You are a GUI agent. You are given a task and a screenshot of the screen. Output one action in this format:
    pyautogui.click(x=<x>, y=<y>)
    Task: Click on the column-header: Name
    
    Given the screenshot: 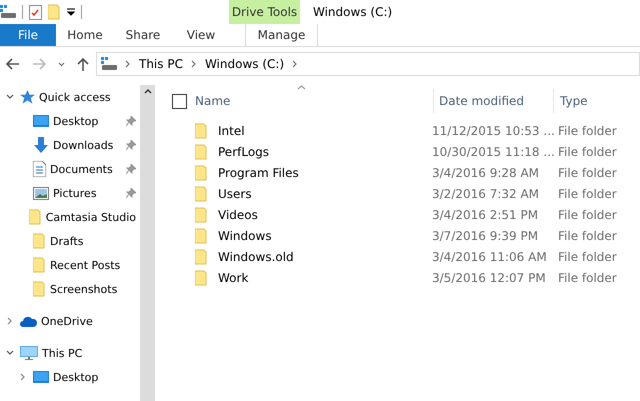 What is the action you would take?
    pyautogui.click(x=314, y=101)
    